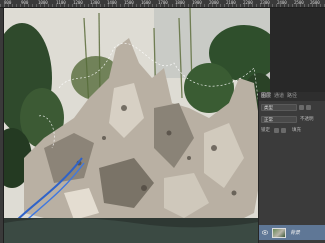 This screenshot has width=325, height=243. I want to click on ruler-label: 2200, so click(248, 2).